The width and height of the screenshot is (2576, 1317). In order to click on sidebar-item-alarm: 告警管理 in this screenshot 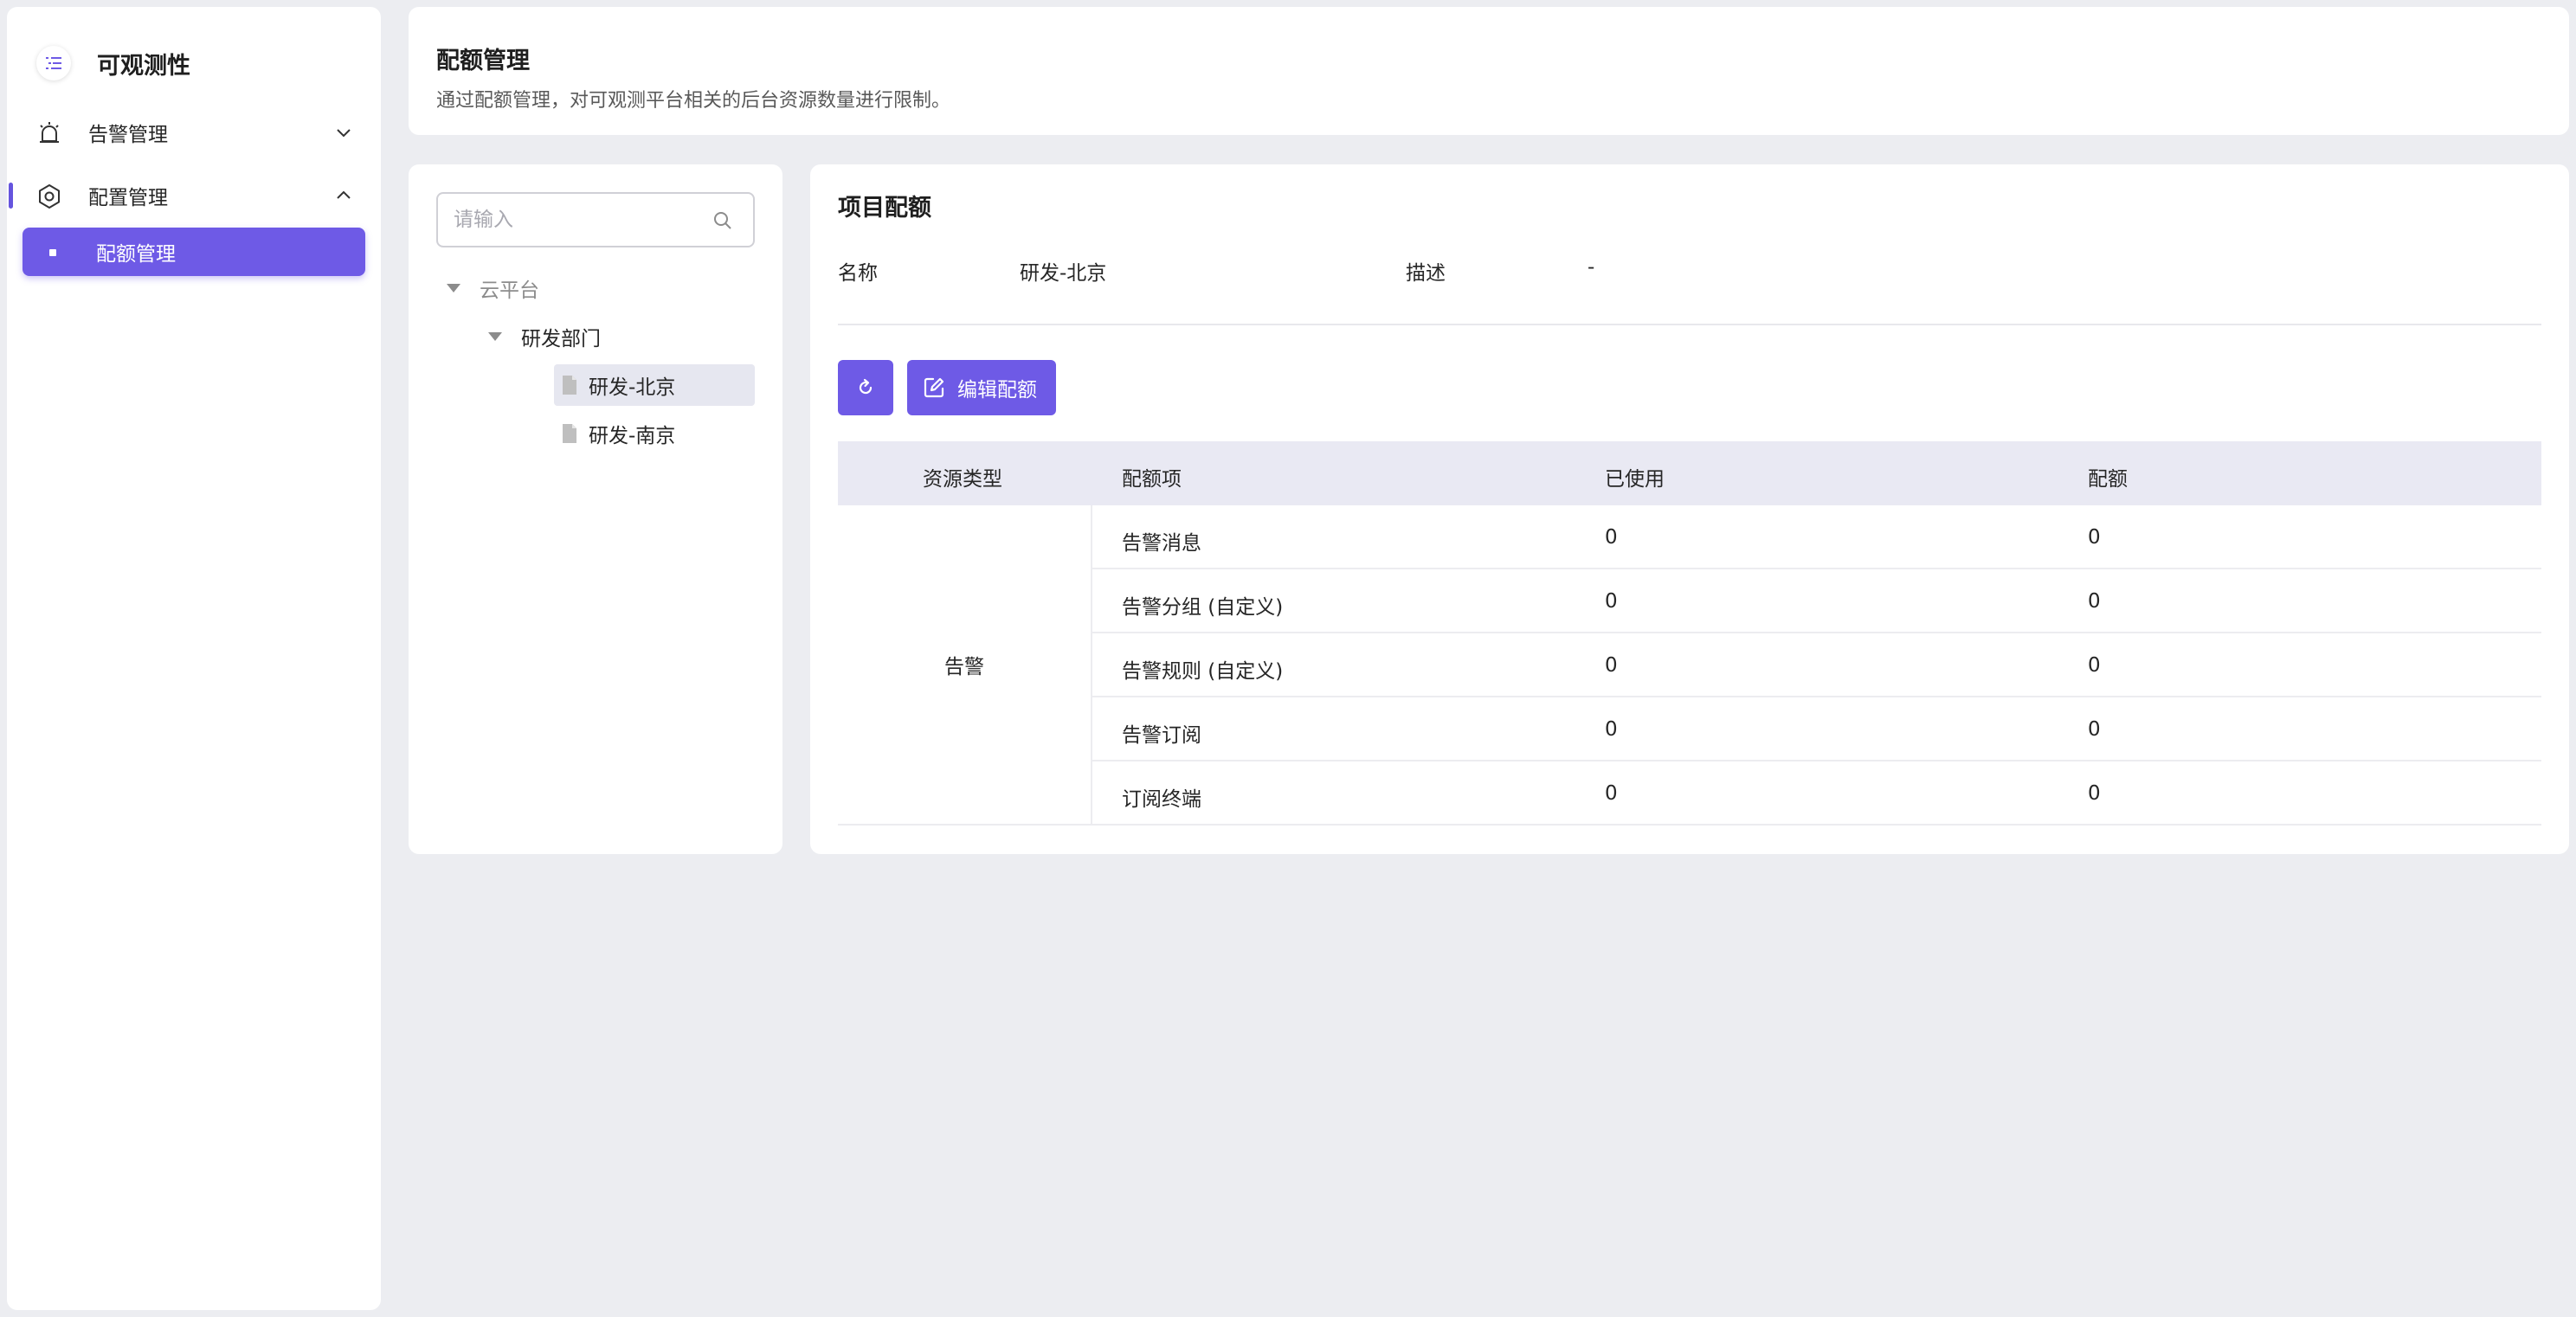, I will do `click(194, 132)`.